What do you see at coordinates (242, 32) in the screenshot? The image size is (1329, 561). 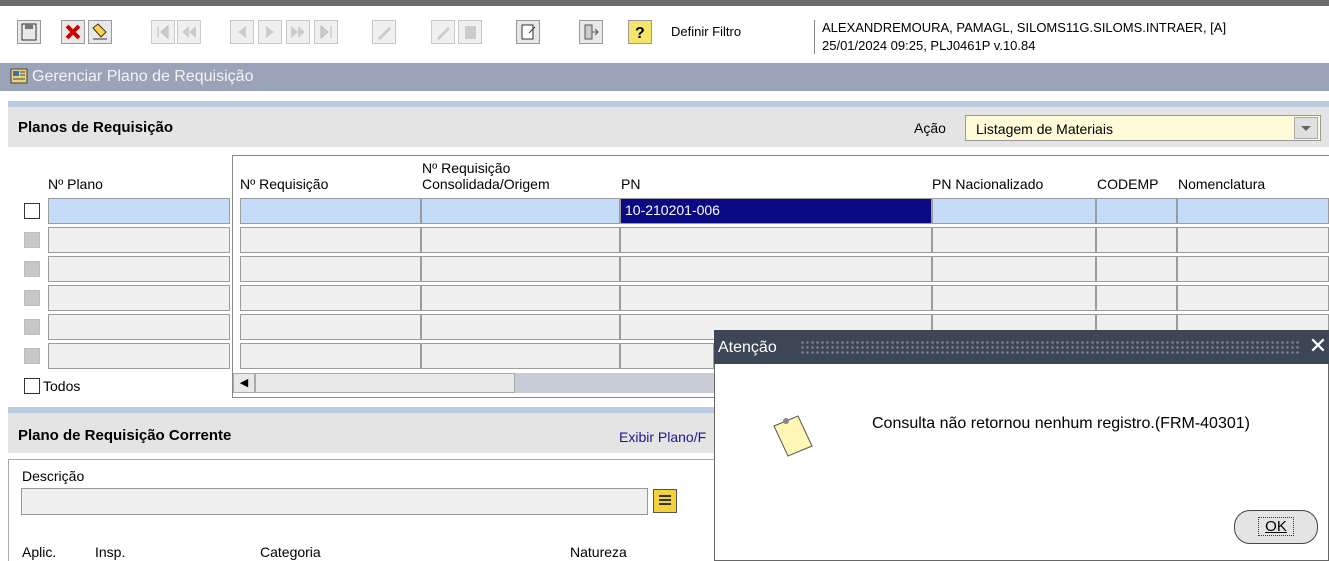 I see `prev-record-icon` at bounding box center [242, 32].